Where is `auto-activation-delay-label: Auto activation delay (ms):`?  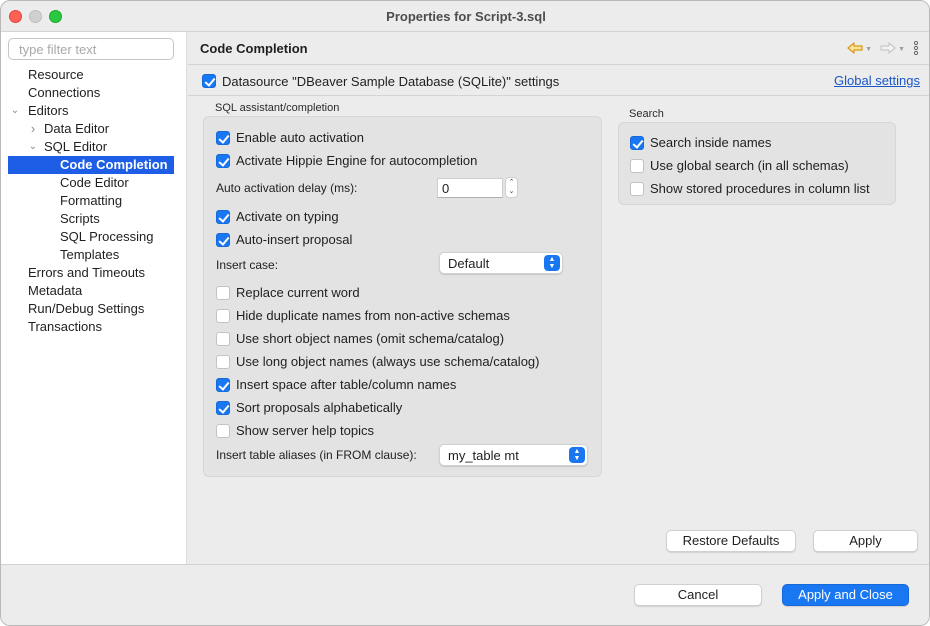 auto-activation-delay-label: Auto activation delay (ms): is located at coordinates (287, 188).